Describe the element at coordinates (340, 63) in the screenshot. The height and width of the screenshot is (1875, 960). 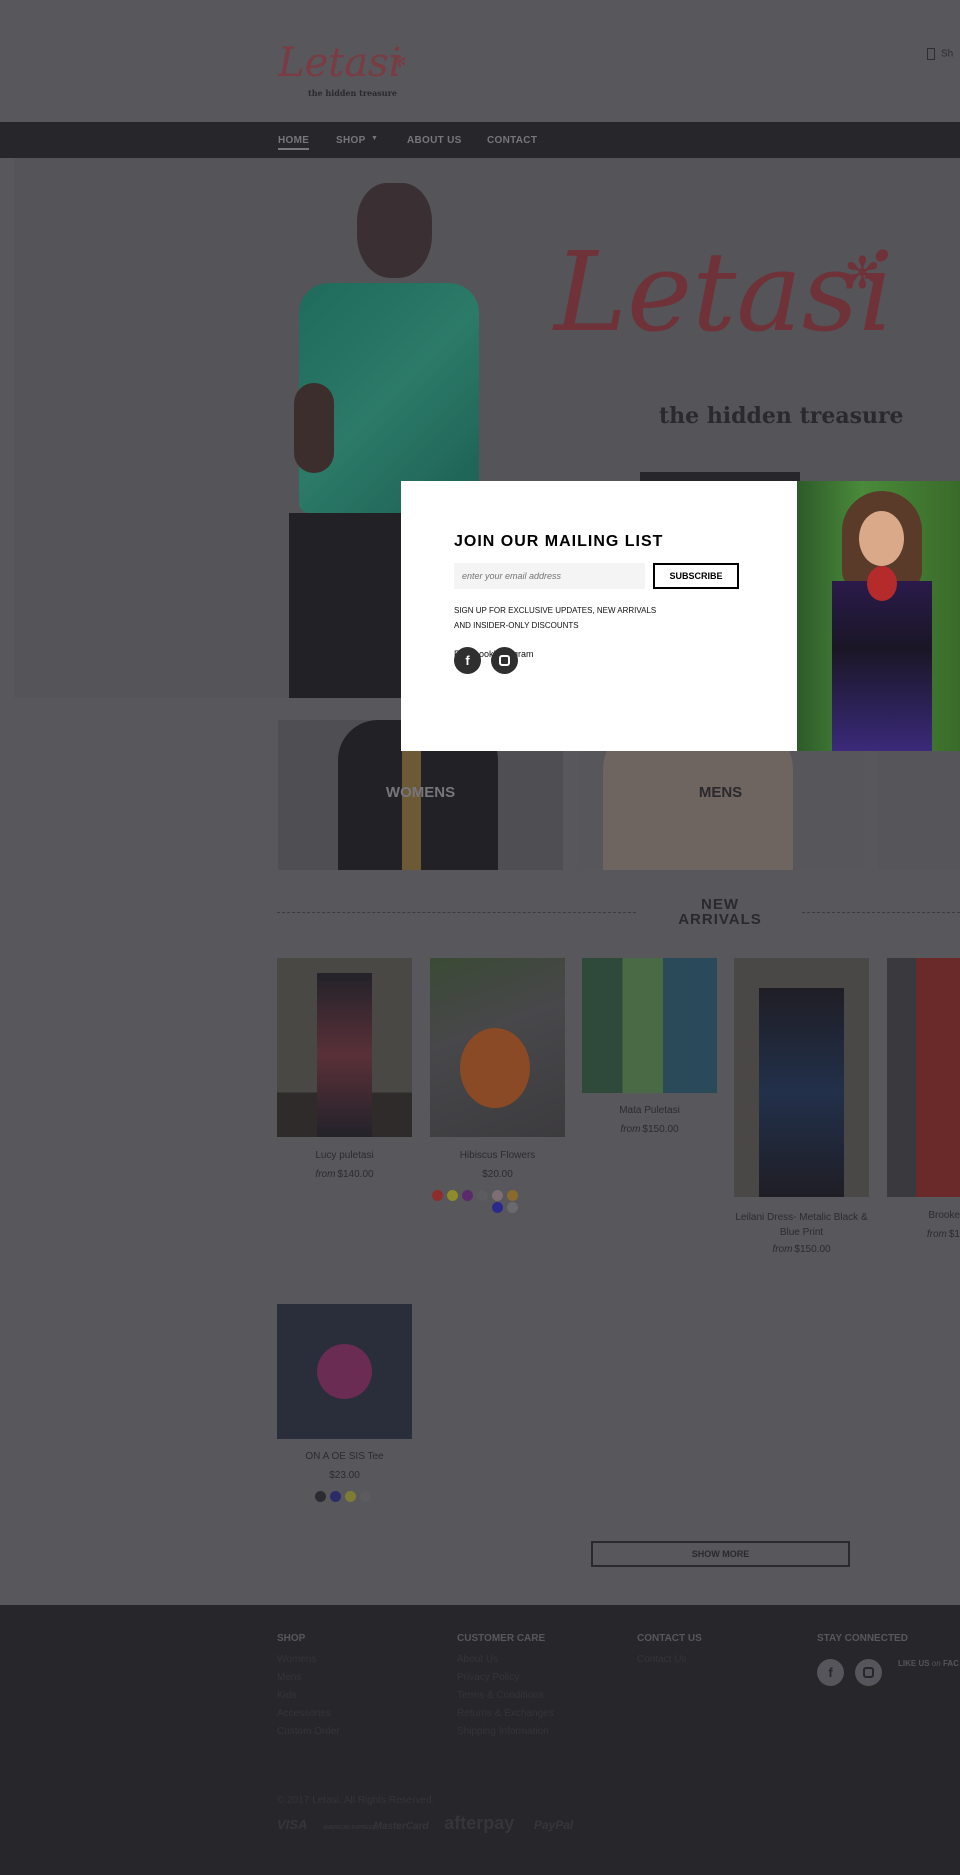
I see `logo-text: Letasi` at that location.